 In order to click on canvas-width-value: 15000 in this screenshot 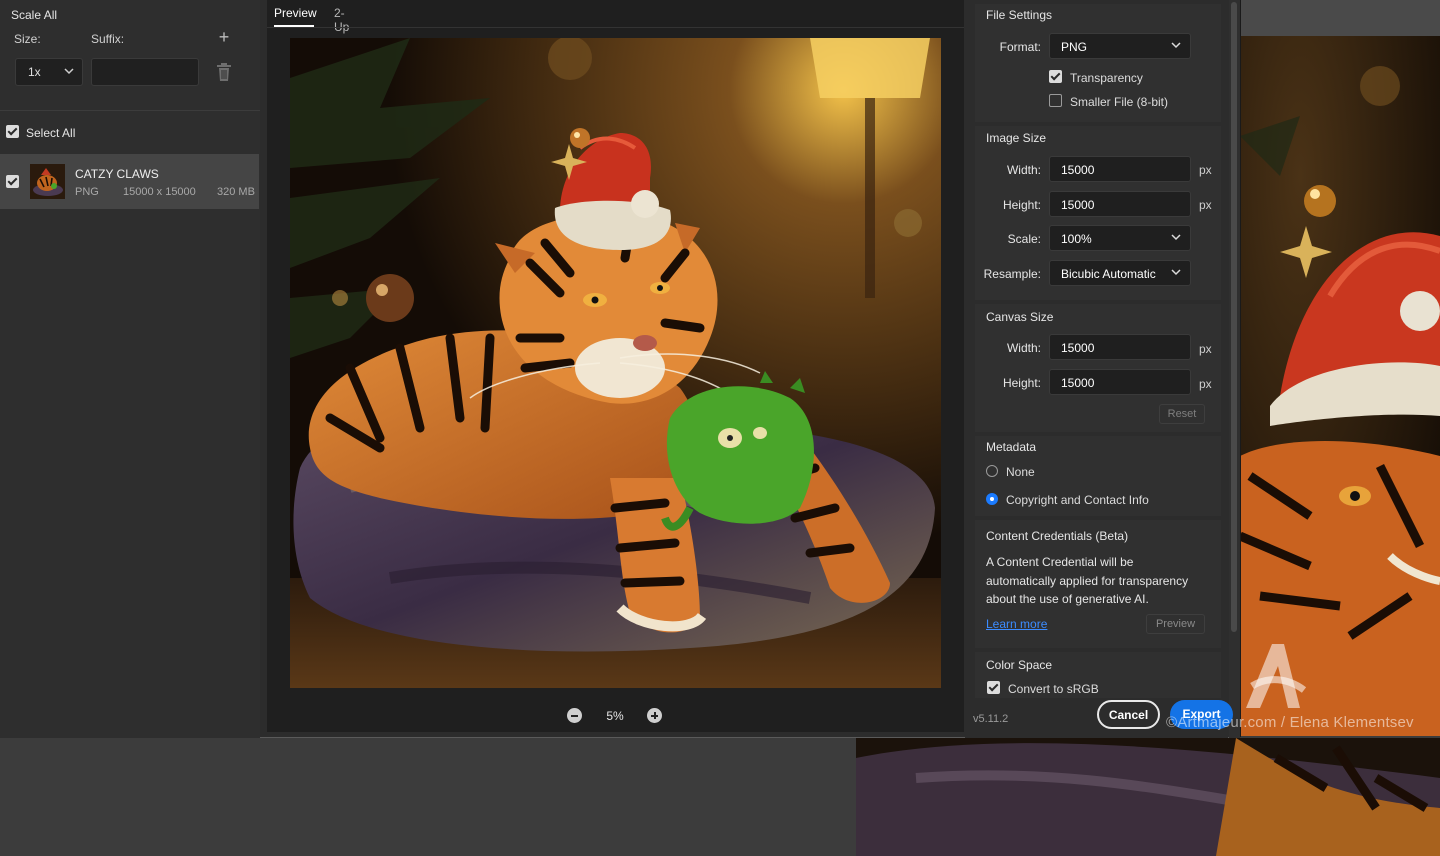, I will do `click(1078, 348)`.